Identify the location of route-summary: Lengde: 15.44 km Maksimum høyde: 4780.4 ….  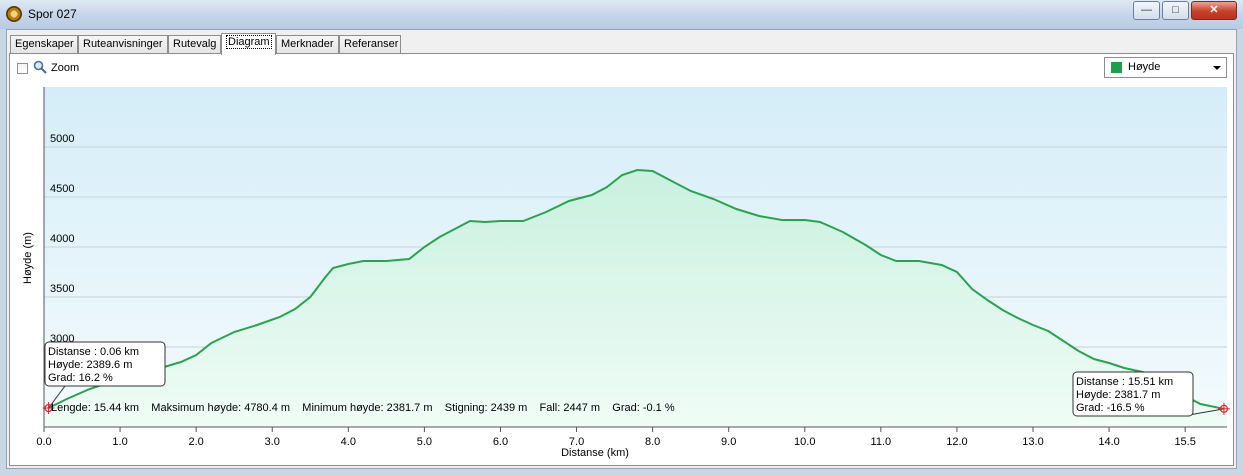
(363, 408).